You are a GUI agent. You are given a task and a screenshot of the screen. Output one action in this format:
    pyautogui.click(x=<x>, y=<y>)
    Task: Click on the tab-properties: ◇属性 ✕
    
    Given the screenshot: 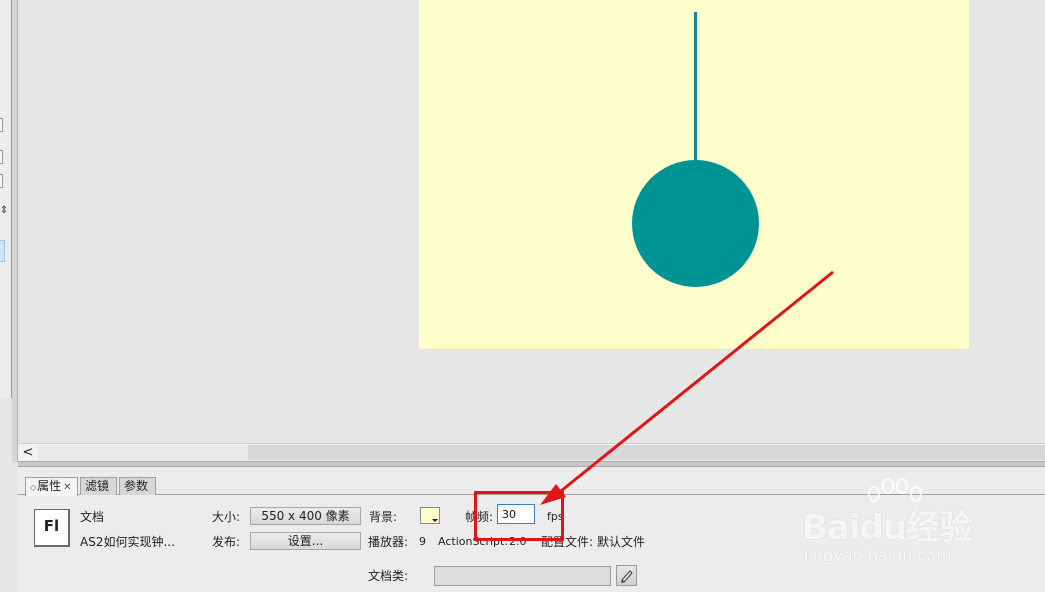 What is the action you would take?
    pyautogui.click(x=51, y=486)
    